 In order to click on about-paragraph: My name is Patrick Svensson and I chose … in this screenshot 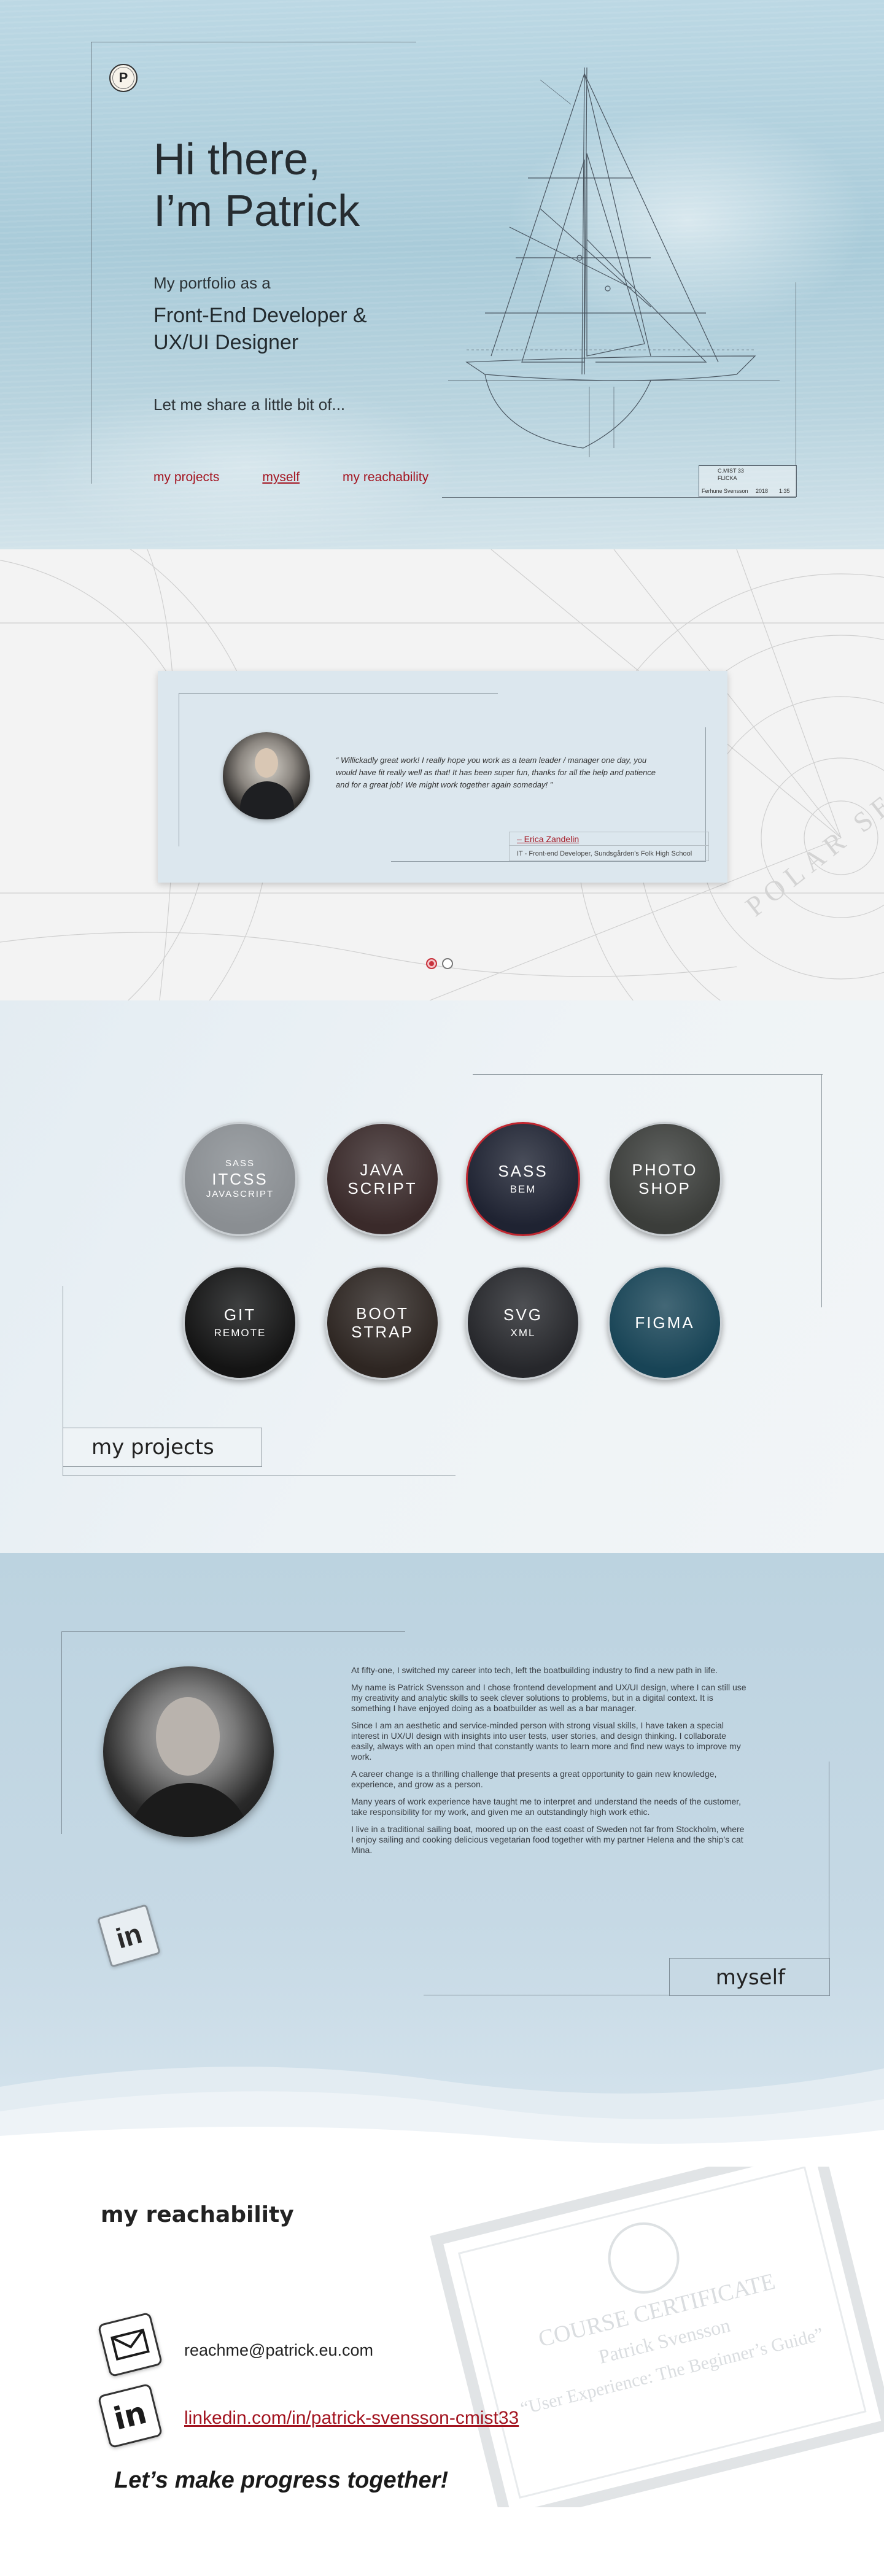, I will do `click(548, 1697)`.